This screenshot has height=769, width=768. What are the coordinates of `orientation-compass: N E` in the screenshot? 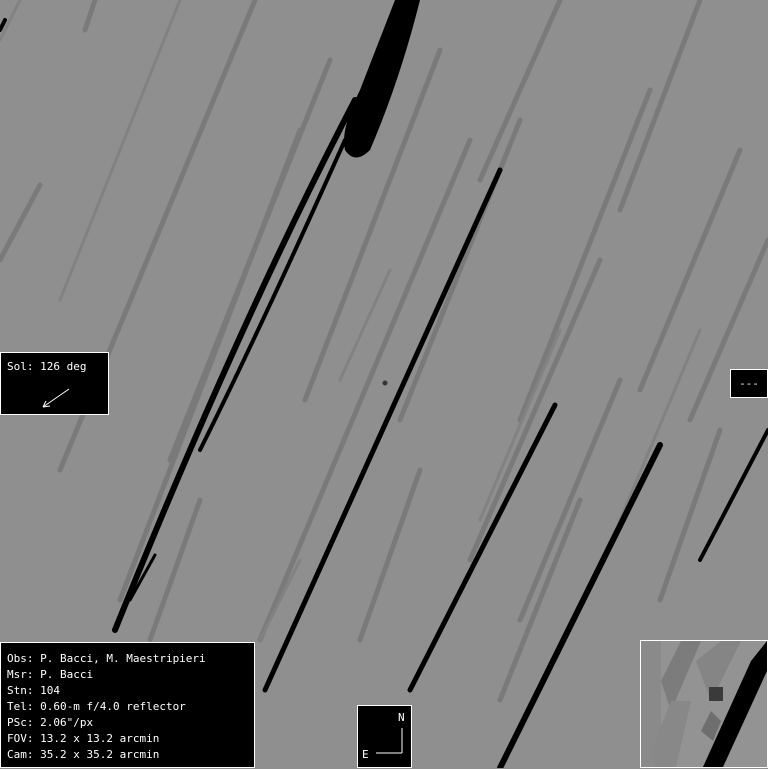 It's located at (384, 736).